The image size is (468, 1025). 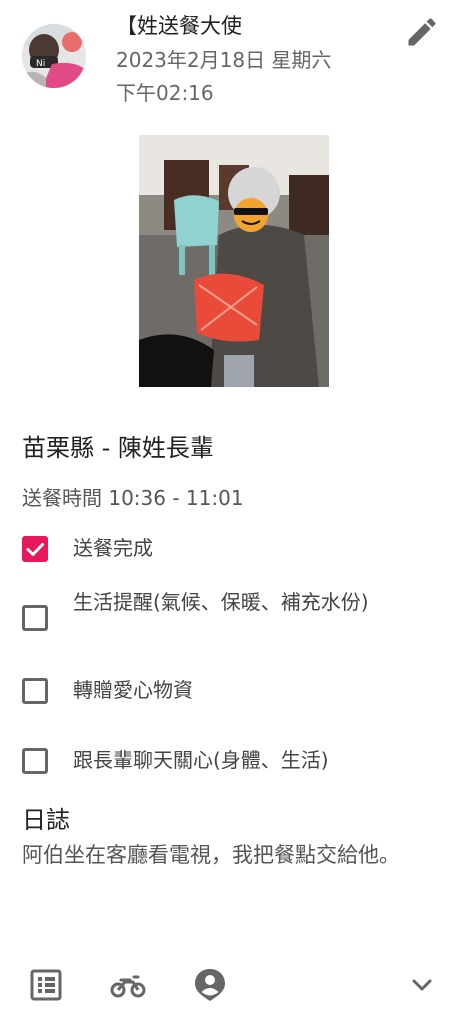 What do you see at coordinates (113, 548) in the screenshot?
I see `task-label: 送餐完成` at bounding box center [113, 548].